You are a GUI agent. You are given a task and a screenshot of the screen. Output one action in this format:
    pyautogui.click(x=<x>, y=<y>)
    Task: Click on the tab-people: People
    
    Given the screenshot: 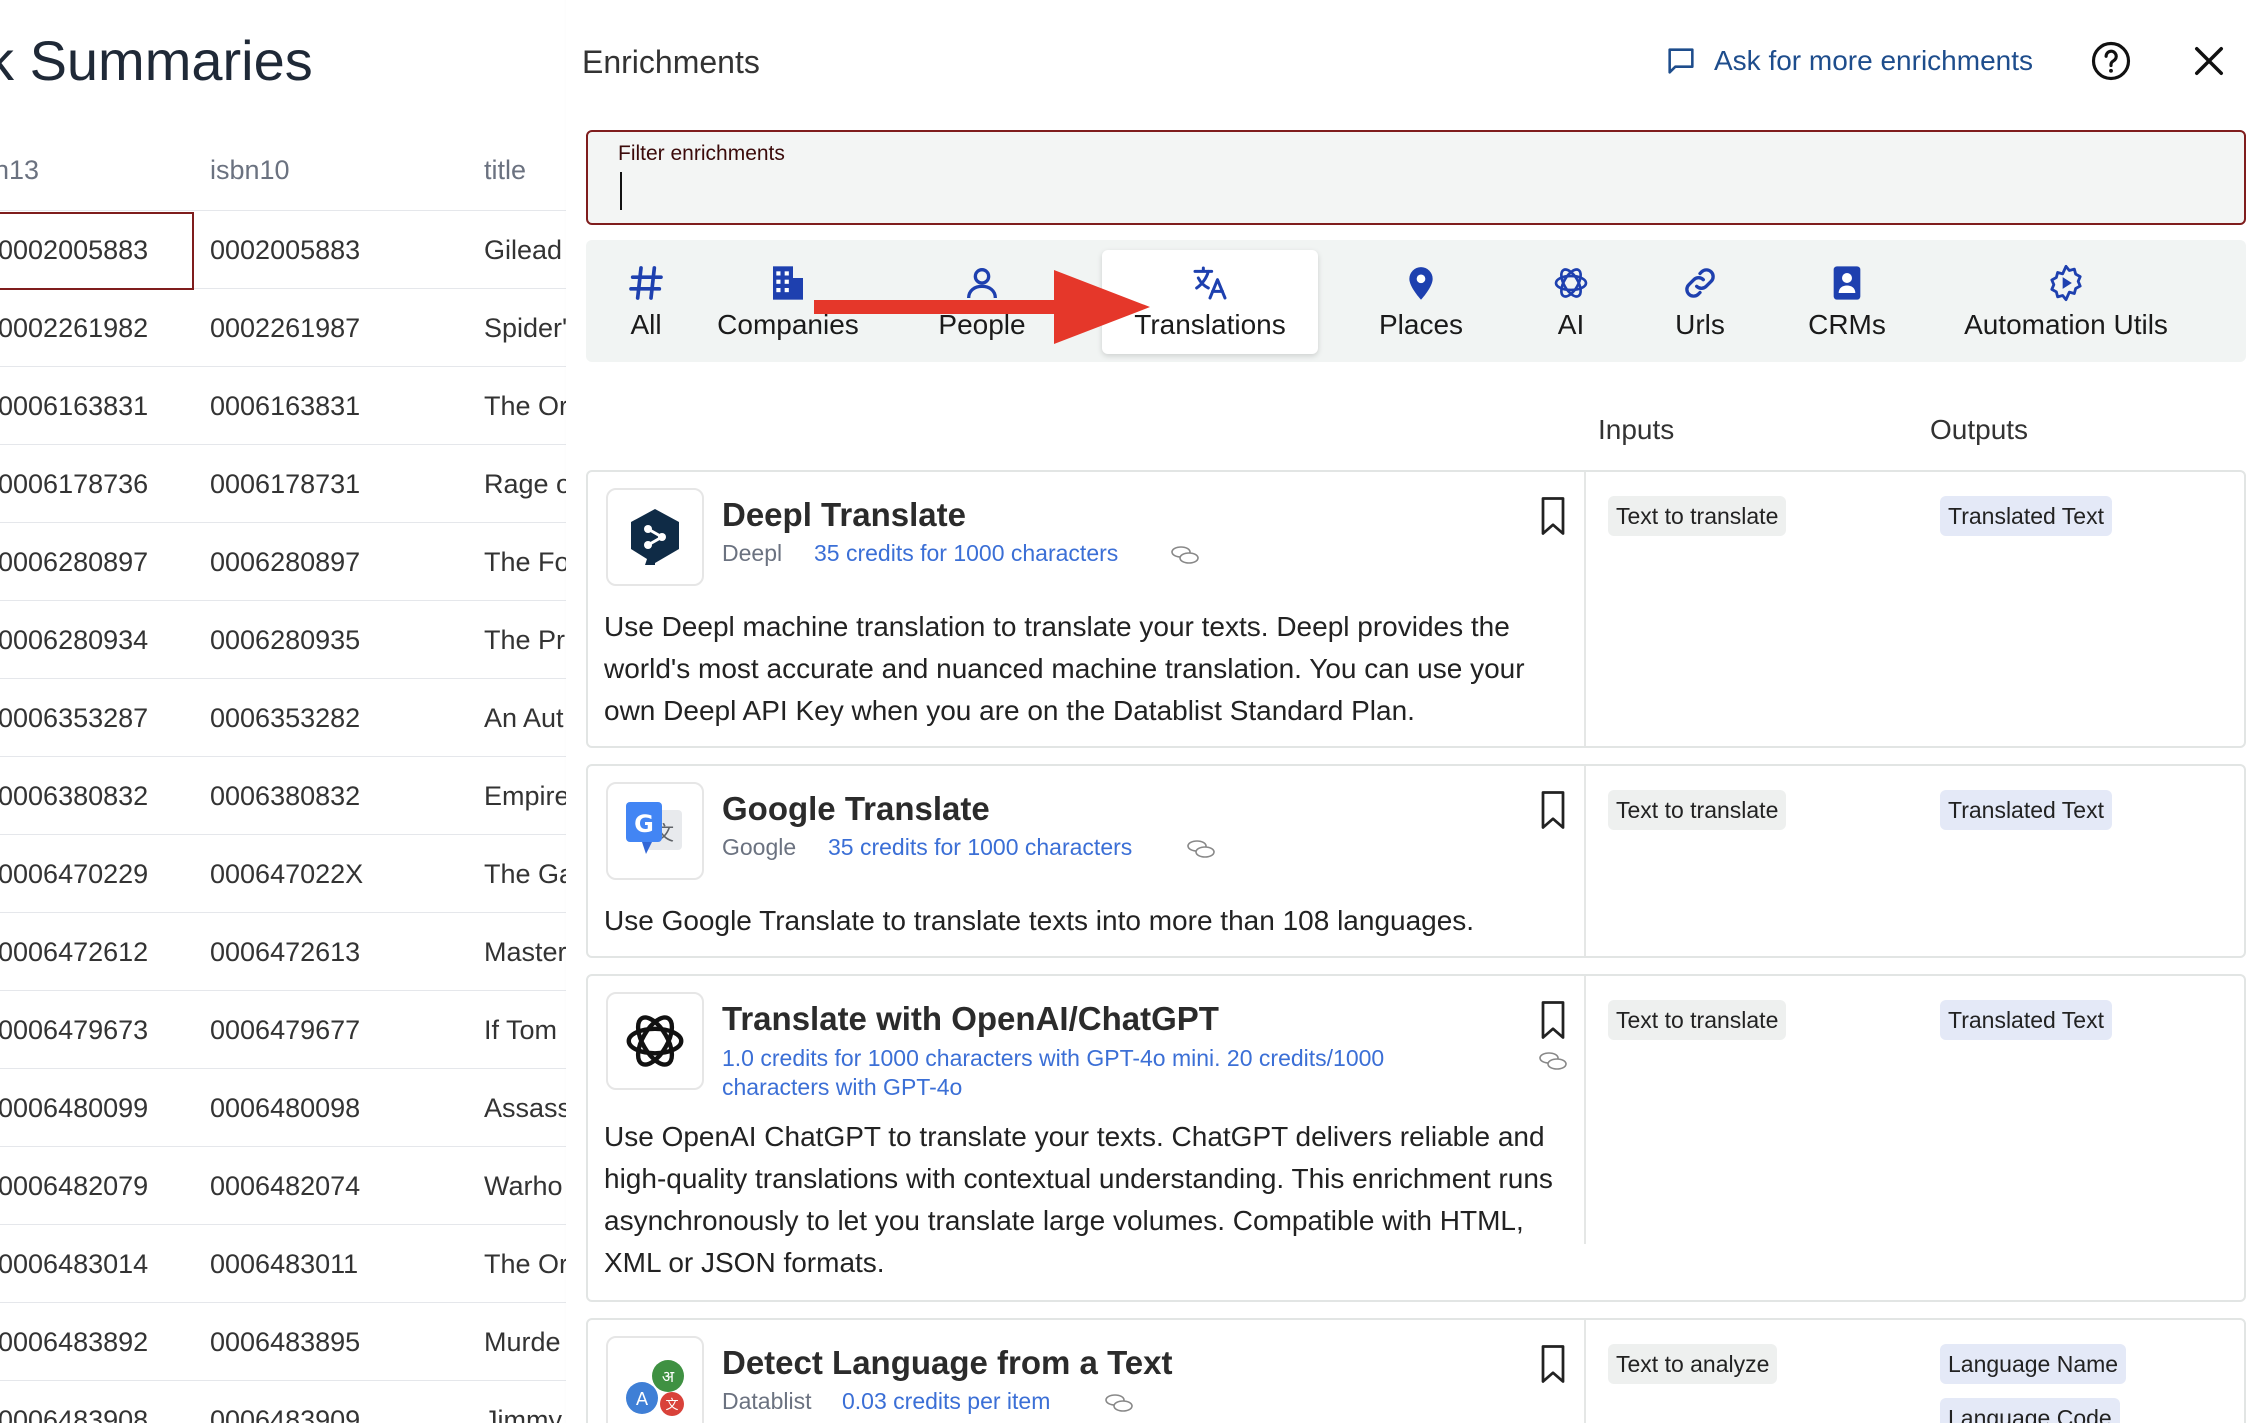 What is the action you would take?
    pyautogui.click(x=982, y=302)
    